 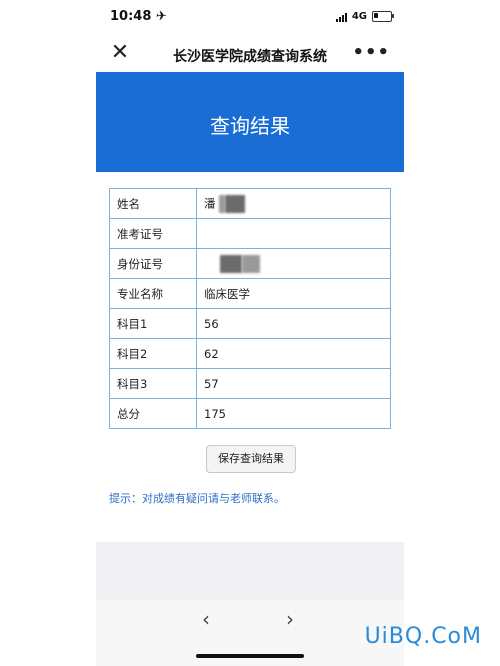 What do you see at coordinates (293, 293) in the screenshot?
I see `row-value: 临床医学` at bounding box center [293, 293].